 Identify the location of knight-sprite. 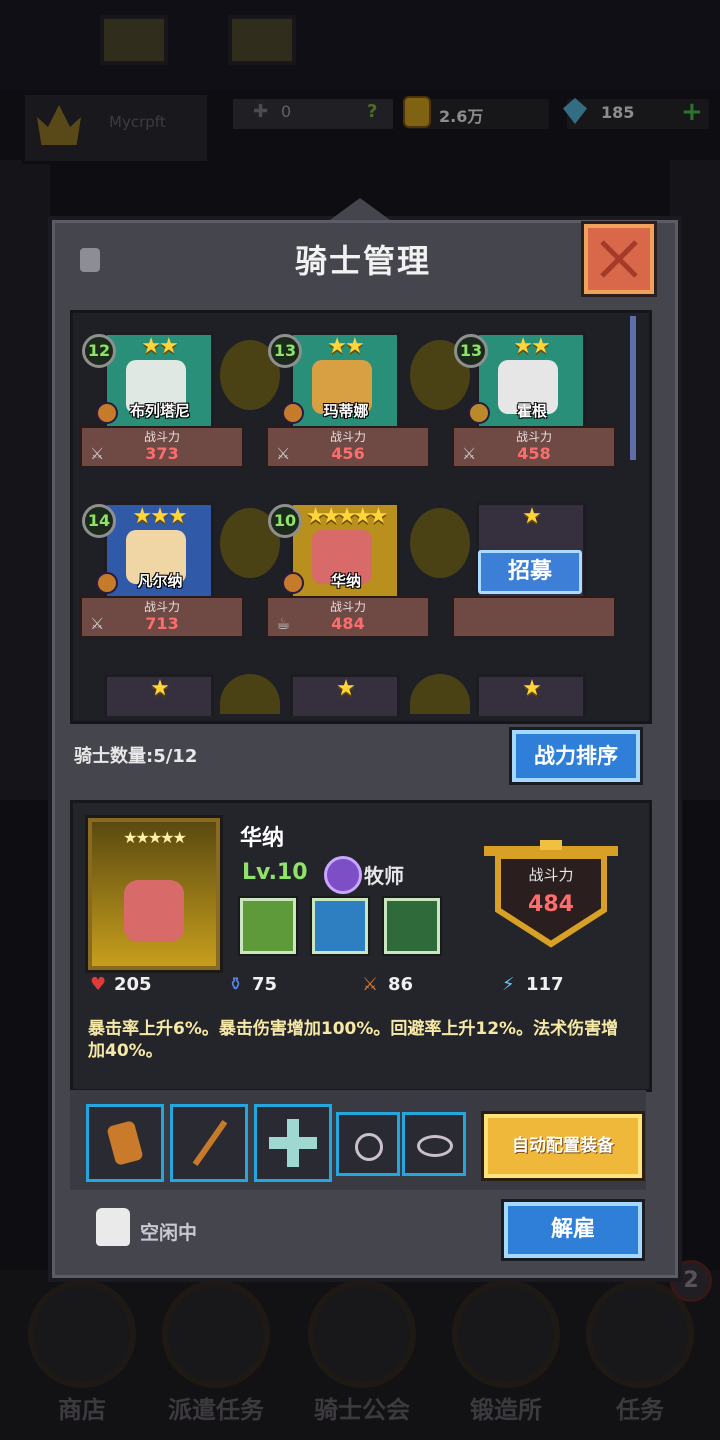
(154, 911).